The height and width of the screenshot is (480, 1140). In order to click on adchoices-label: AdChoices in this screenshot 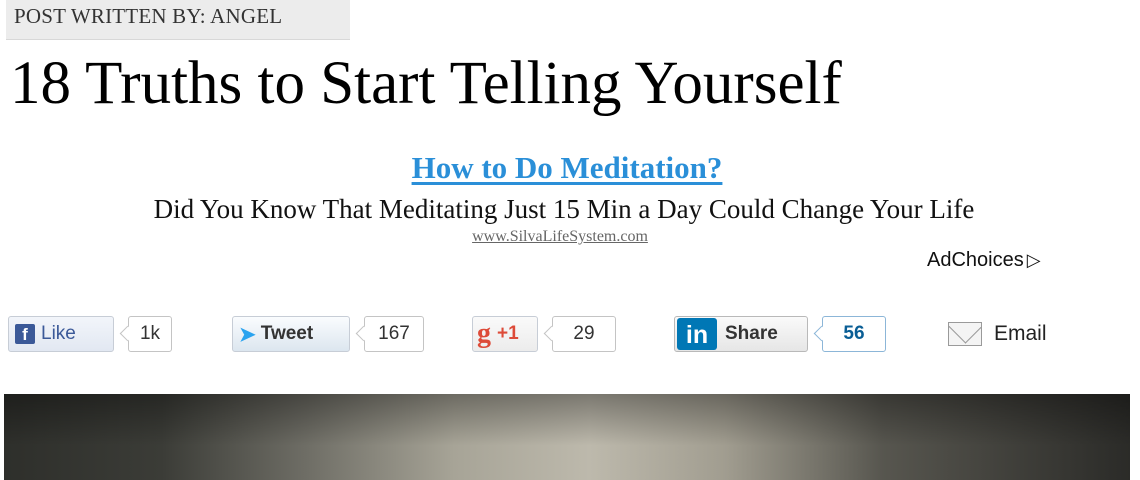, I will do `click(975, 260)`.